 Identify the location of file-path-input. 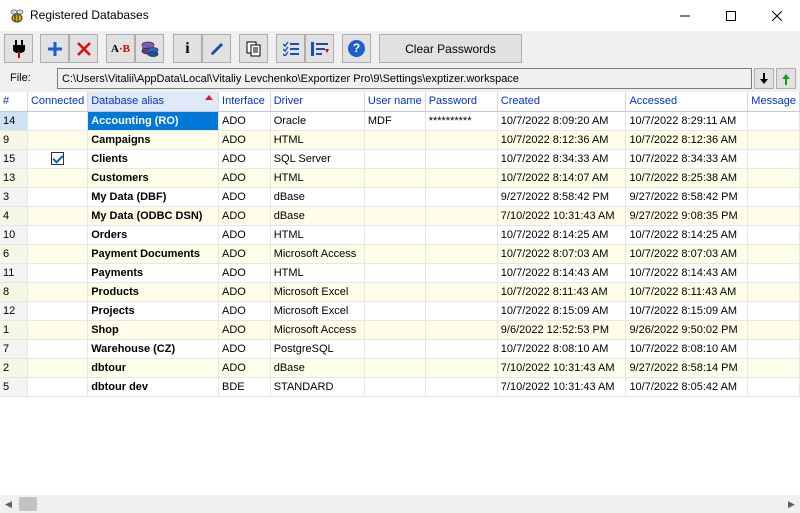
(404, 78).